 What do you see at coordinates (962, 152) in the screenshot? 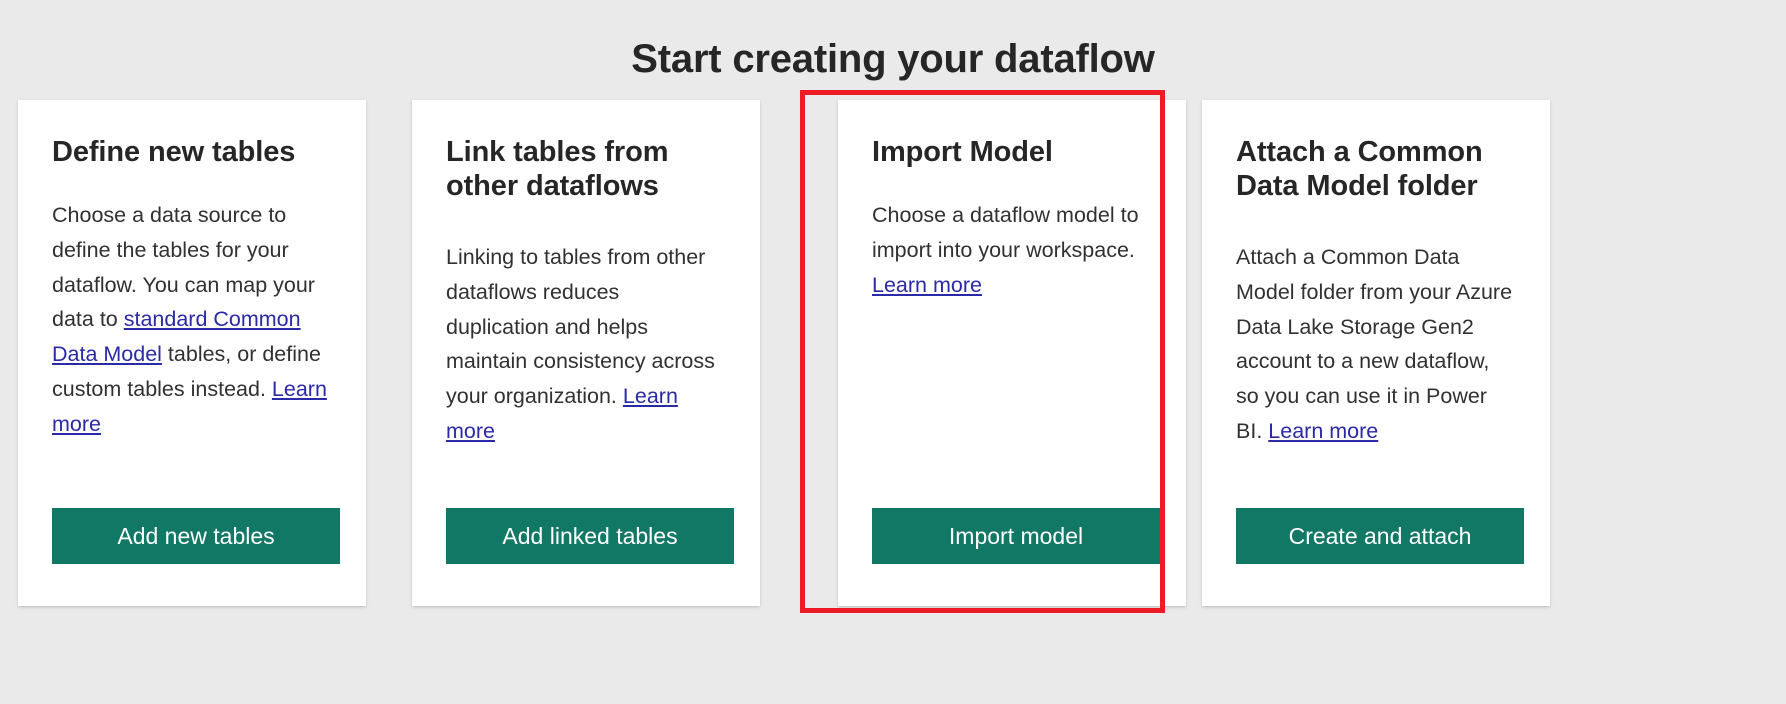
I see `card-title: Import Model` at bounding box center [962, 152].